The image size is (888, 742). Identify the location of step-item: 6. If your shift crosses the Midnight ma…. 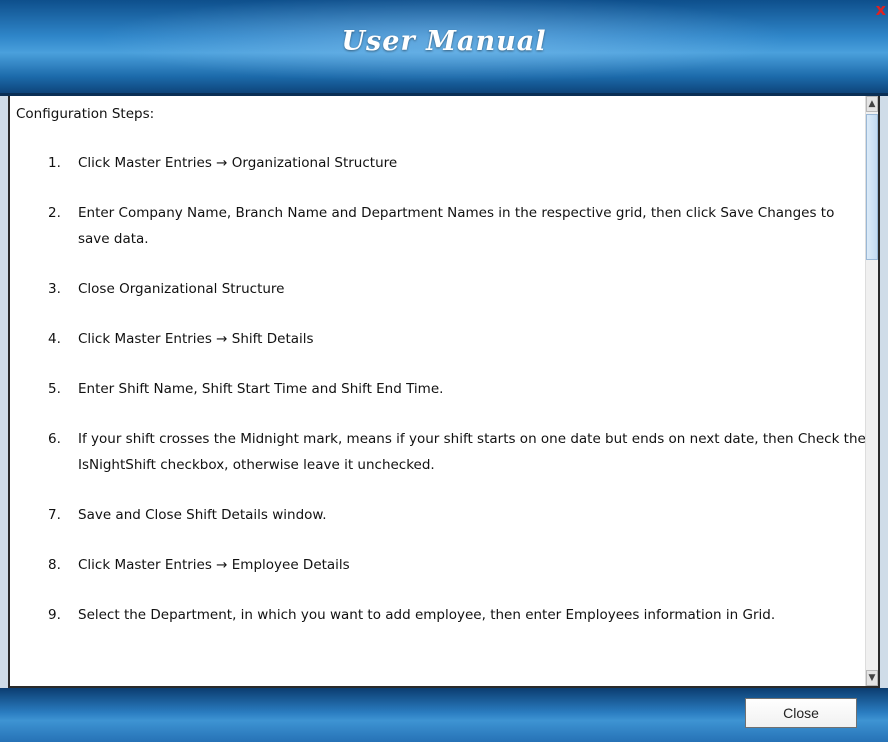
(440, 452).